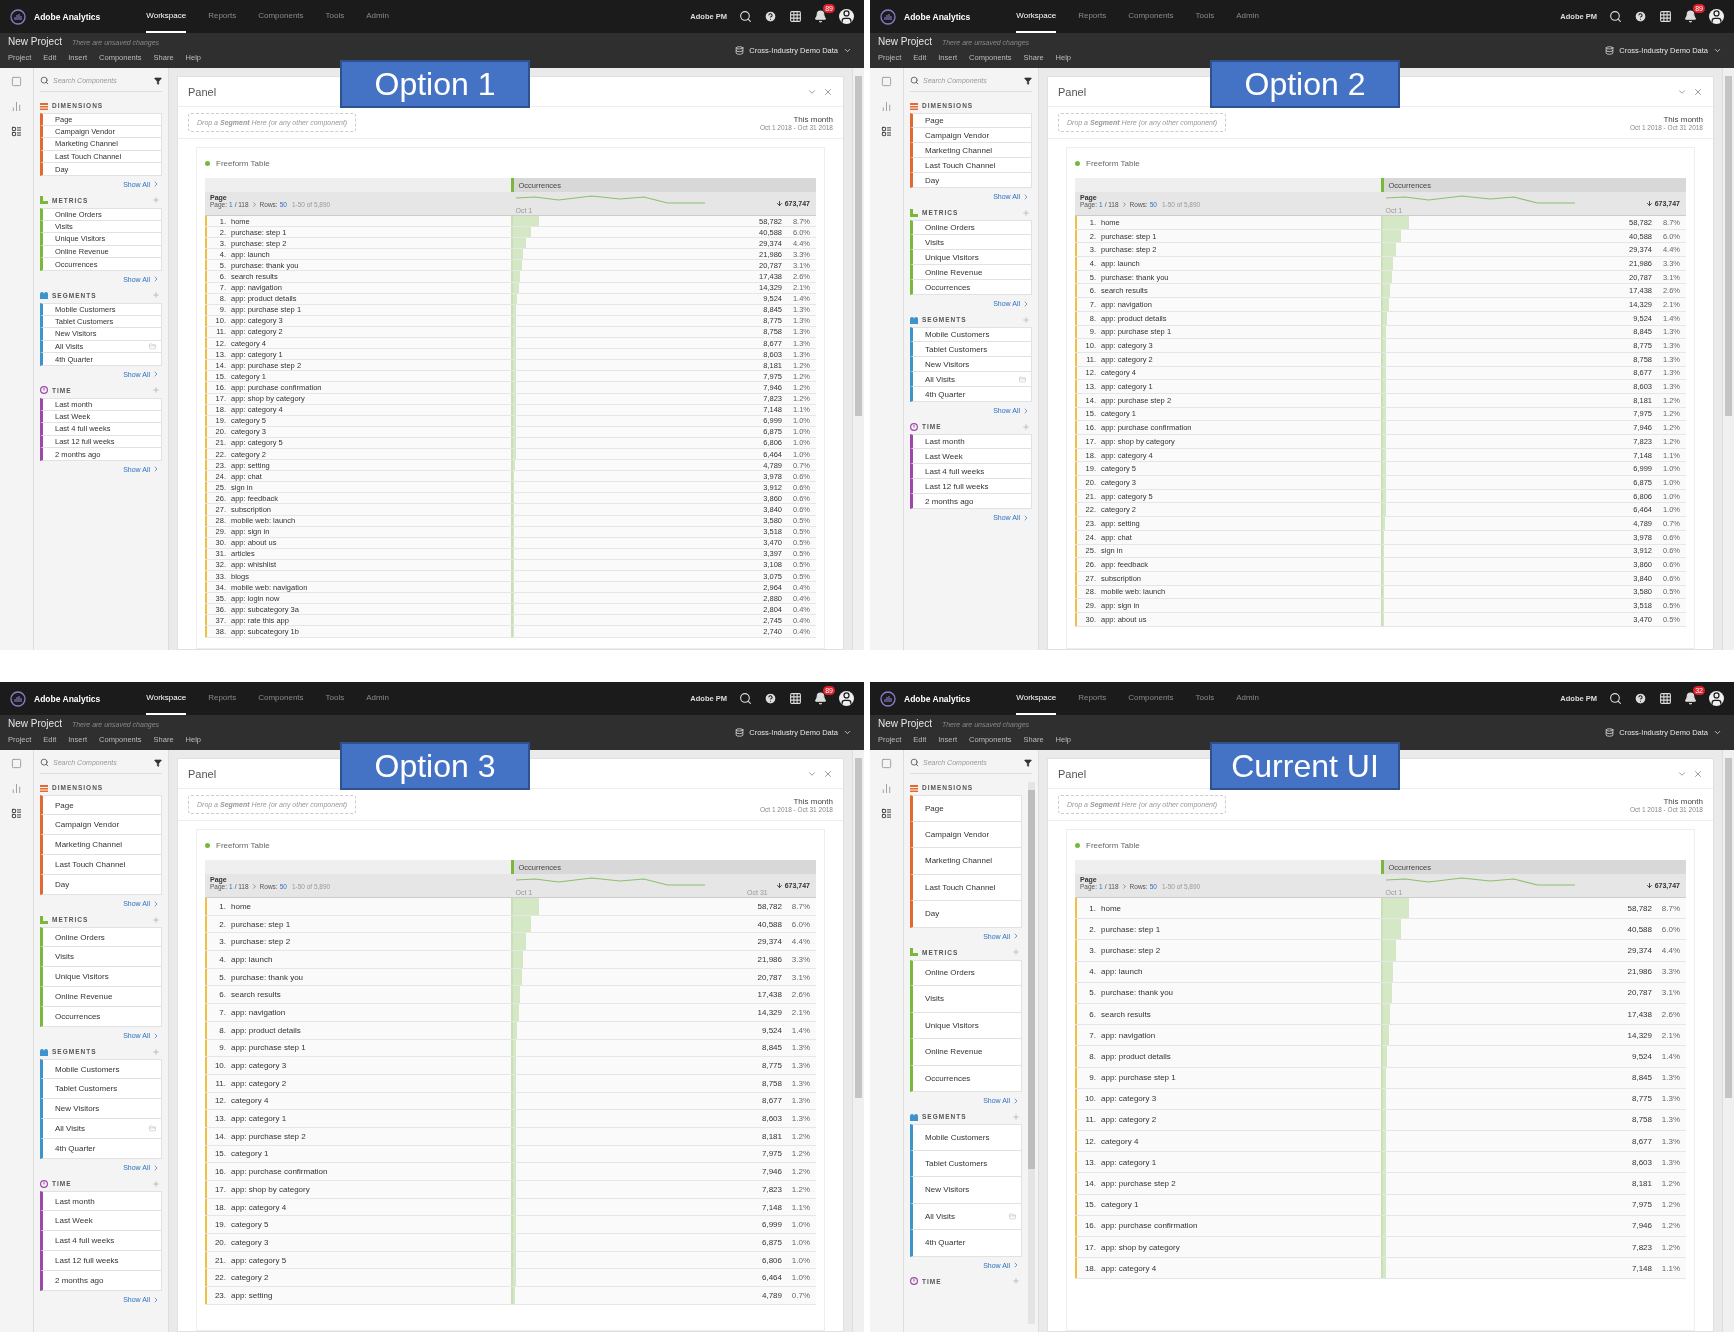 The image size is (1734, 1332). What do you see at coordinates (971, 135) in the screenshot?
I see `component-item: Campaign Vendor` at bounding box center [971, 135].